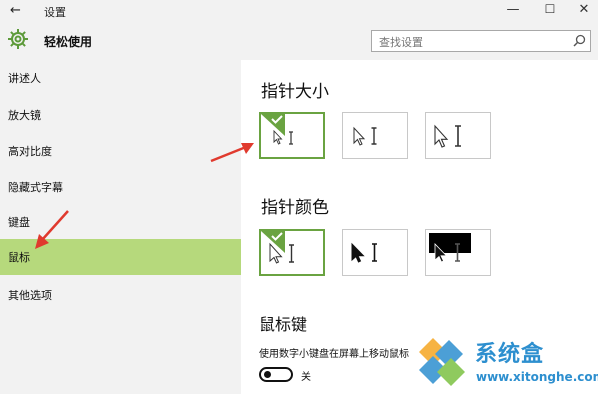 Image resolution: width=598 pixels, height=394 pixels. Describe the element at coordinates (295, 92) in the screenshot. I see `pointer-size-heading: 指针大小` at that location.